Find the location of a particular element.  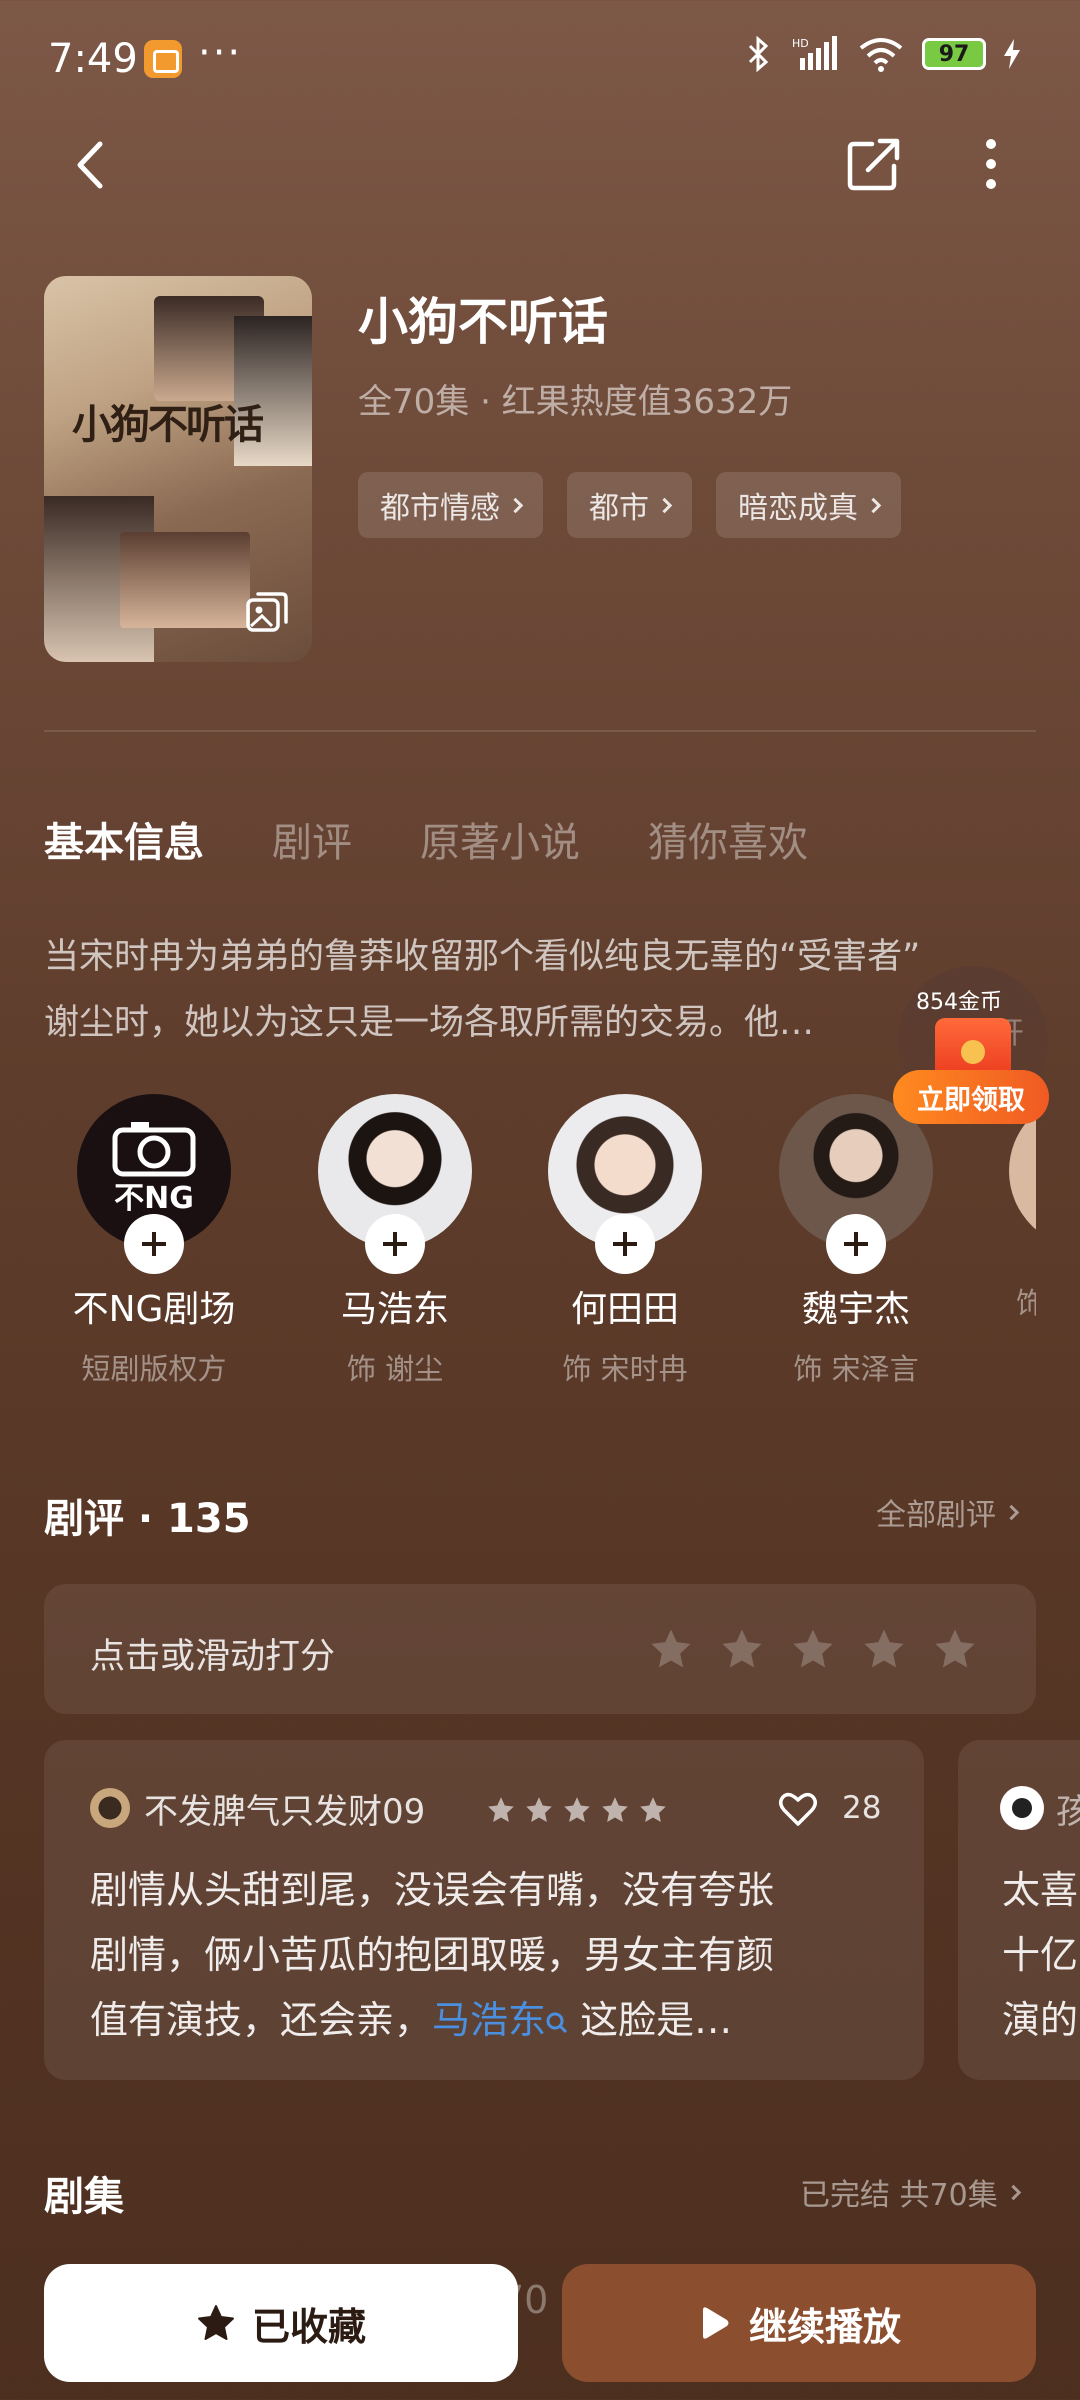

tab-original-novel: 原著小说 is located at coordinates (500, 839).